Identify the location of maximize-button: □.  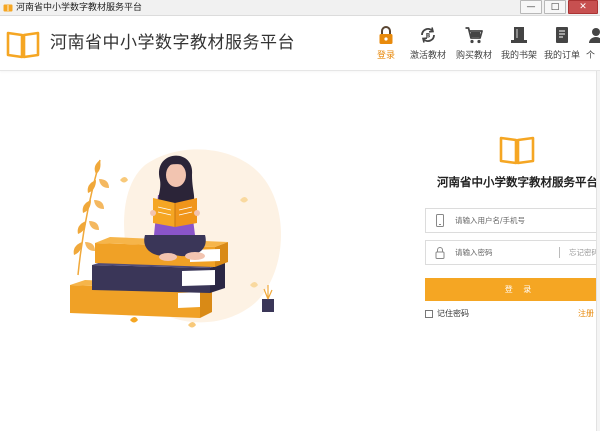
(555, 7).